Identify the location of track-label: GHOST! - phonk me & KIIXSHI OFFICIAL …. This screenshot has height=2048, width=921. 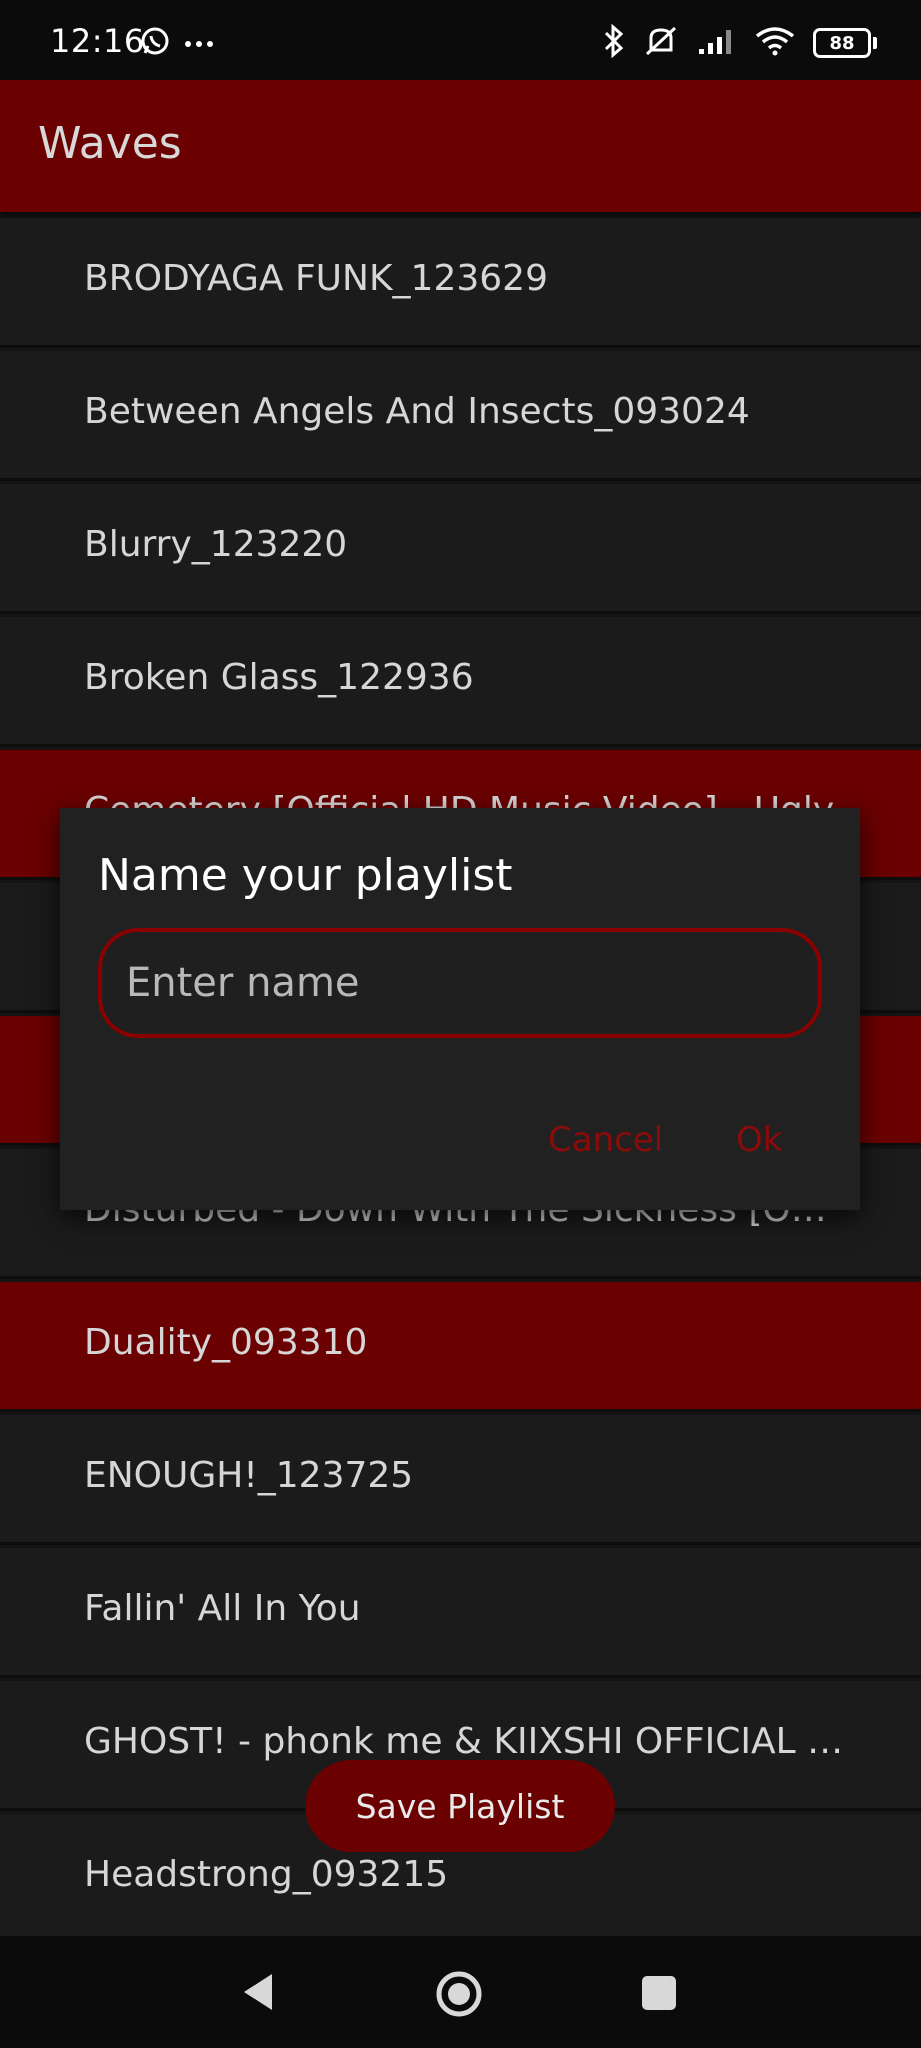
(464, 1741).